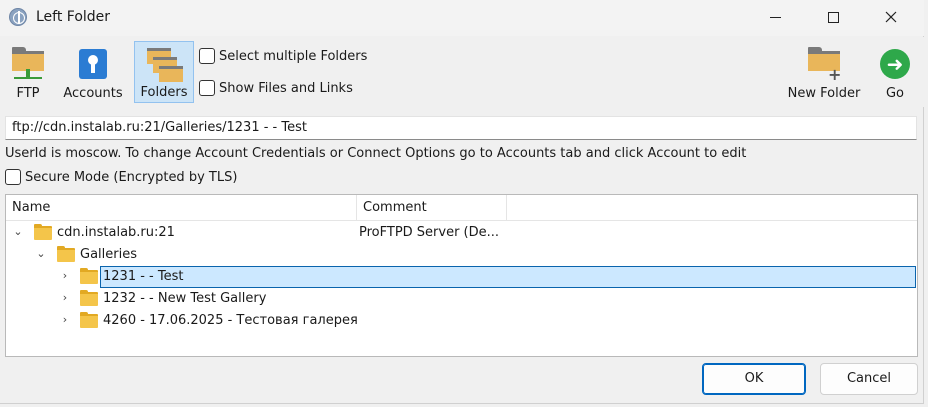 This screenshot has width=928, height=407. What do you see at coordinates (93, 93) in the screenshot?
I see `accounts-label: Accounts` at bounding box center [93, 93].